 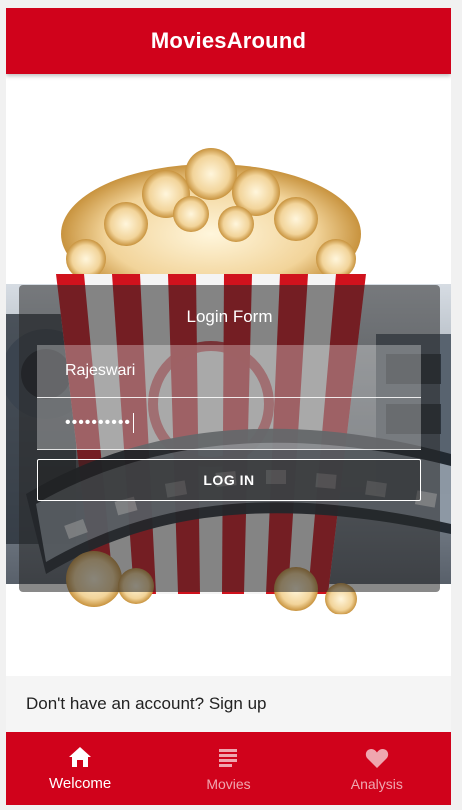 I want to click on password-field: ••••••••••, so click(x=229, y=423).